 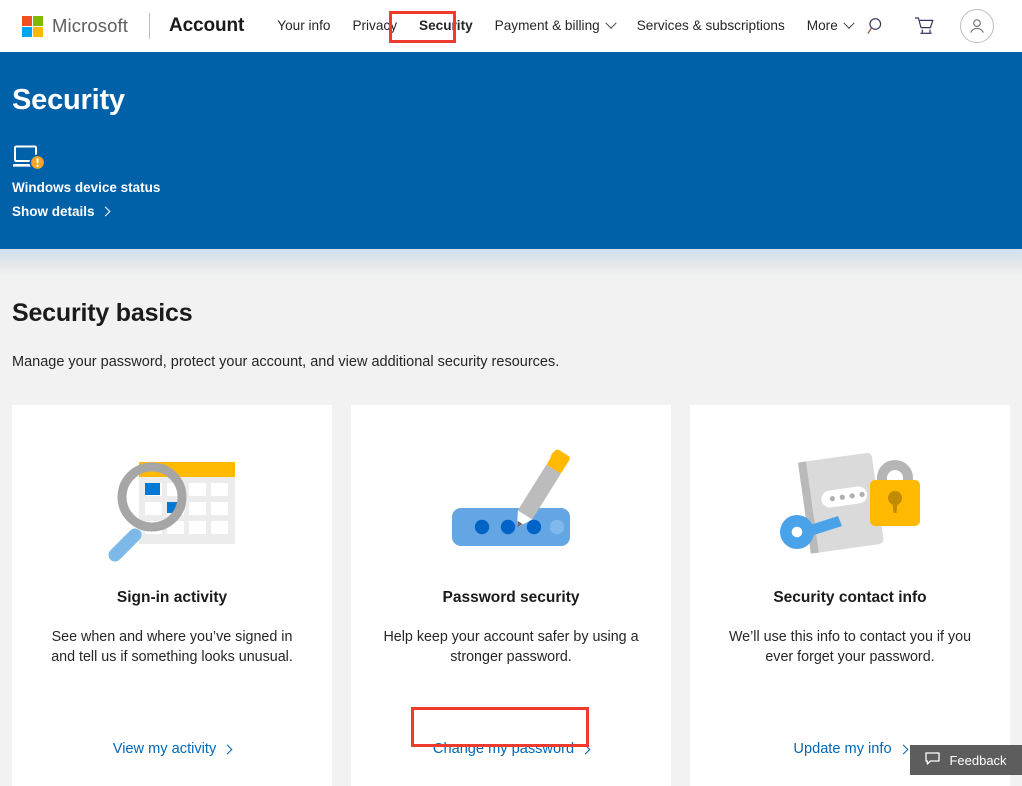 I want to click on card-title: Security contact info, so click(x=850, y=597).